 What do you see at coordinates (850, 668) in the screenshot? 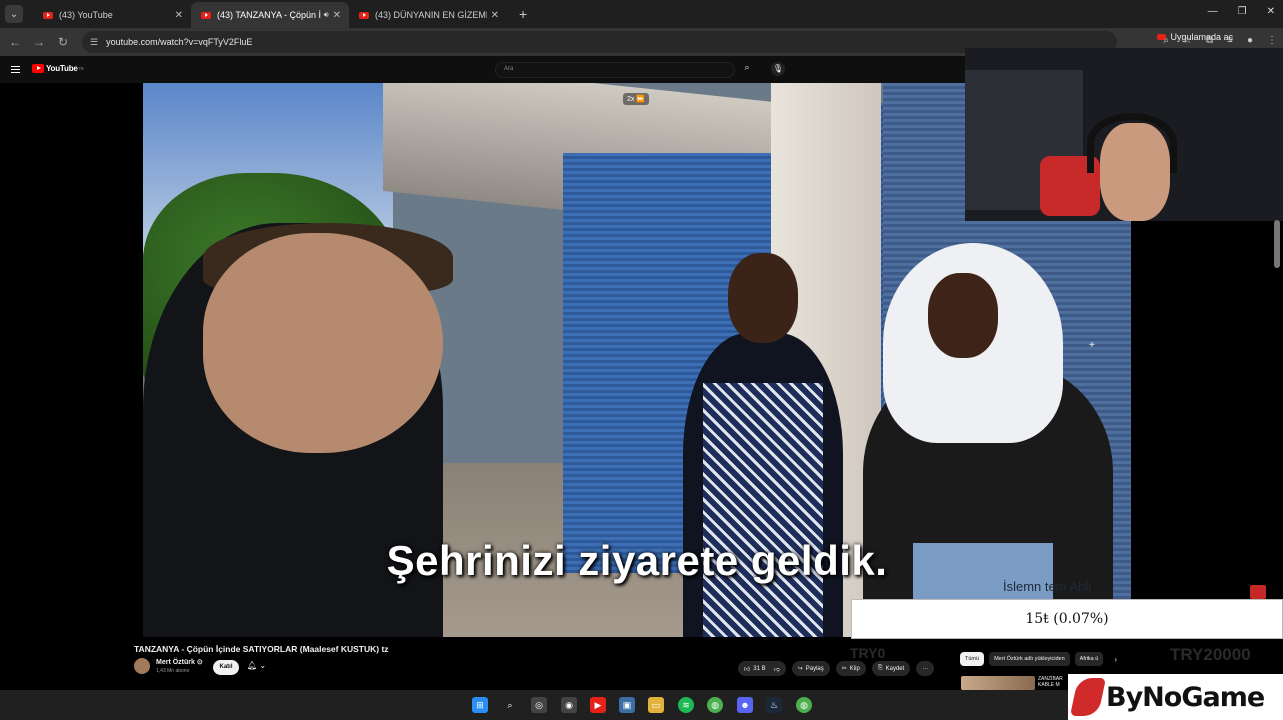
I see `clip-button: ✂ Klip` at bounding box center [850, 668].